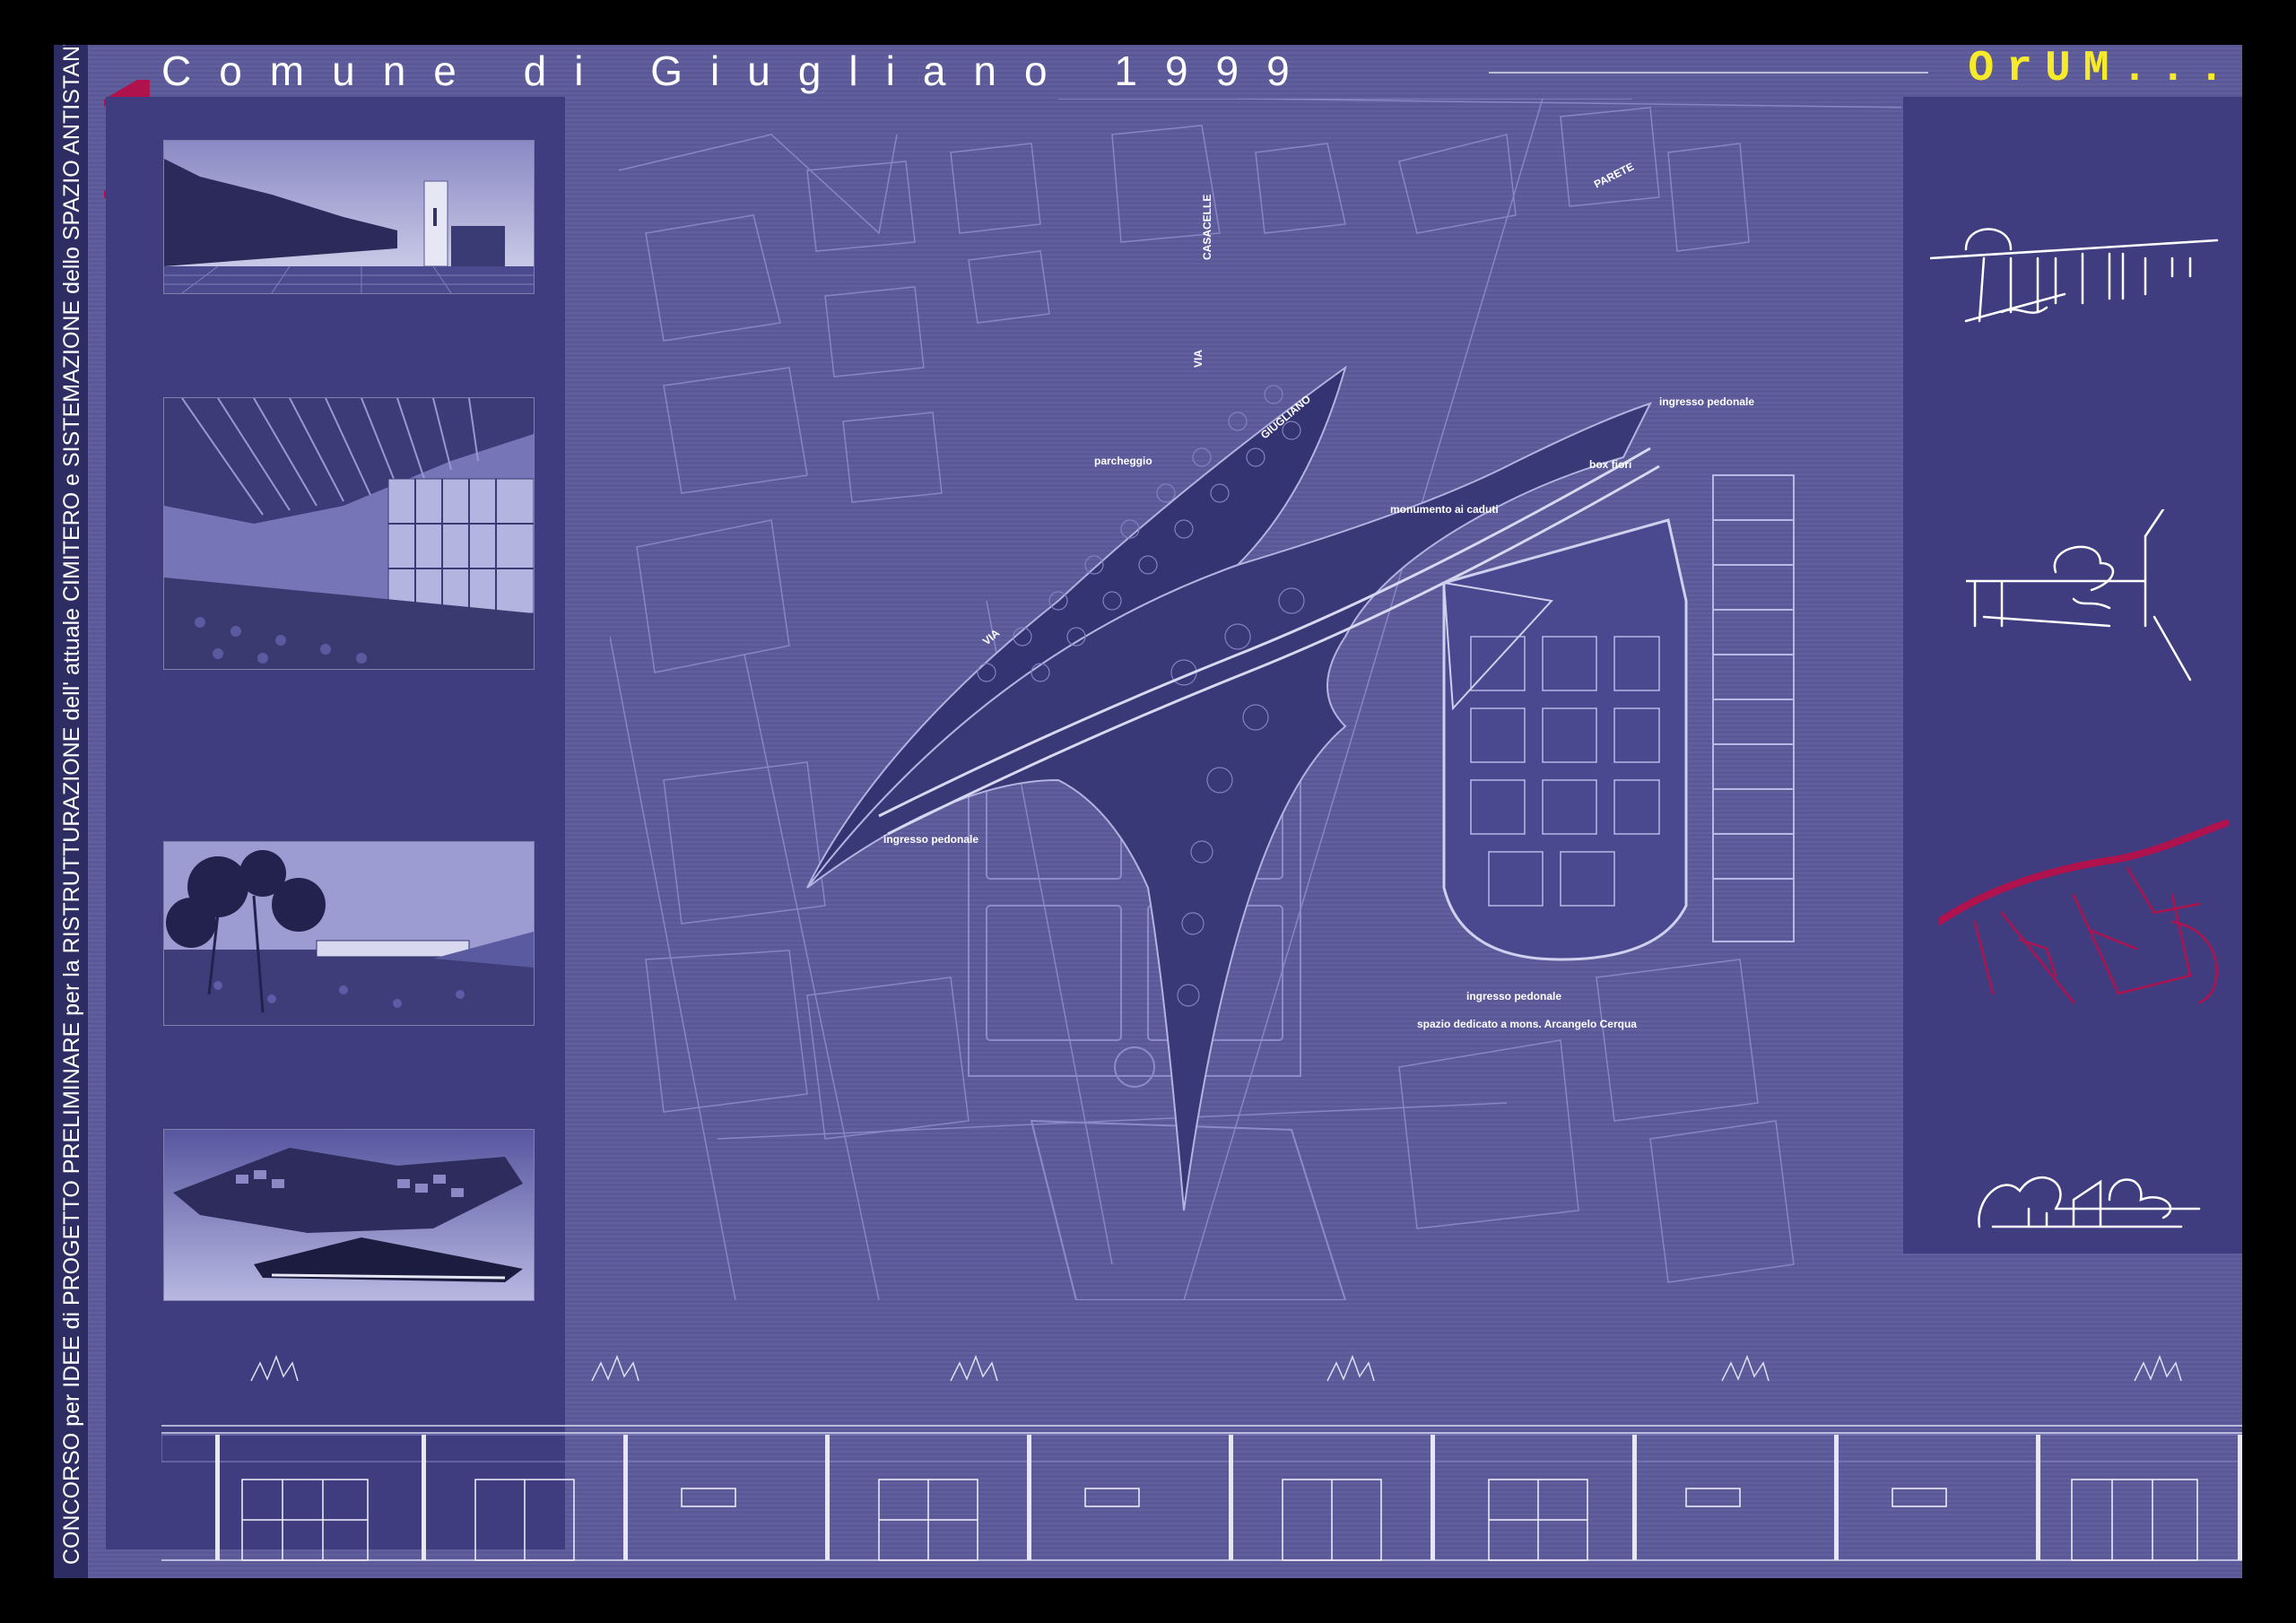  What do you see at coordinates (1207, 227) in the screenshot?
I see `label-casacelle: CASACELLE` at bounding box center [1207, 227].